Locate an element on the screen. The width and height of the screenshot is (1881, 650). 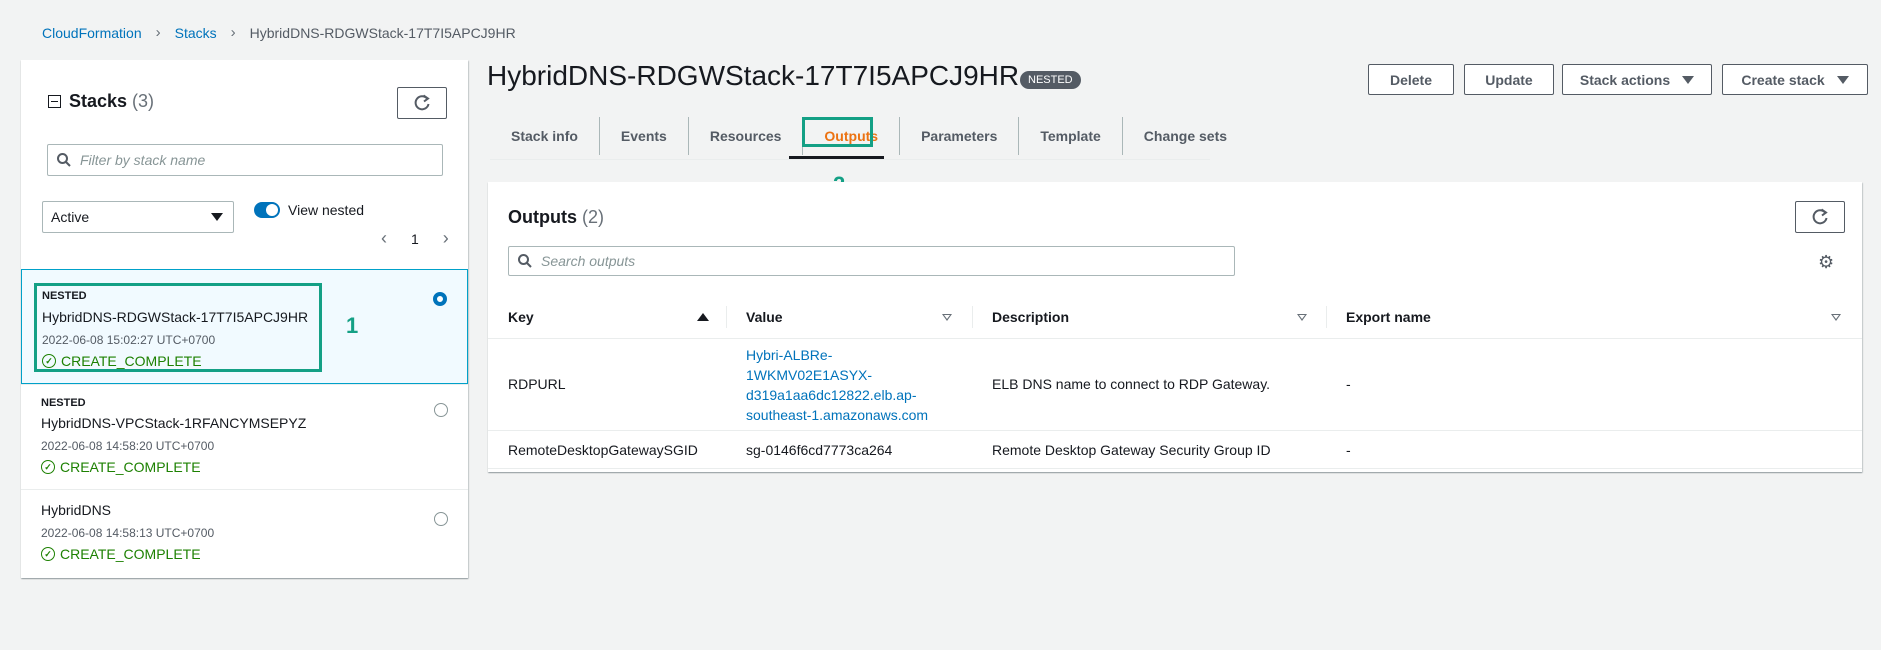
breadcrumb-current: HybridDNS-RDGWStack-17T7I5APCJ9HR is located at coordinates (382, 32).